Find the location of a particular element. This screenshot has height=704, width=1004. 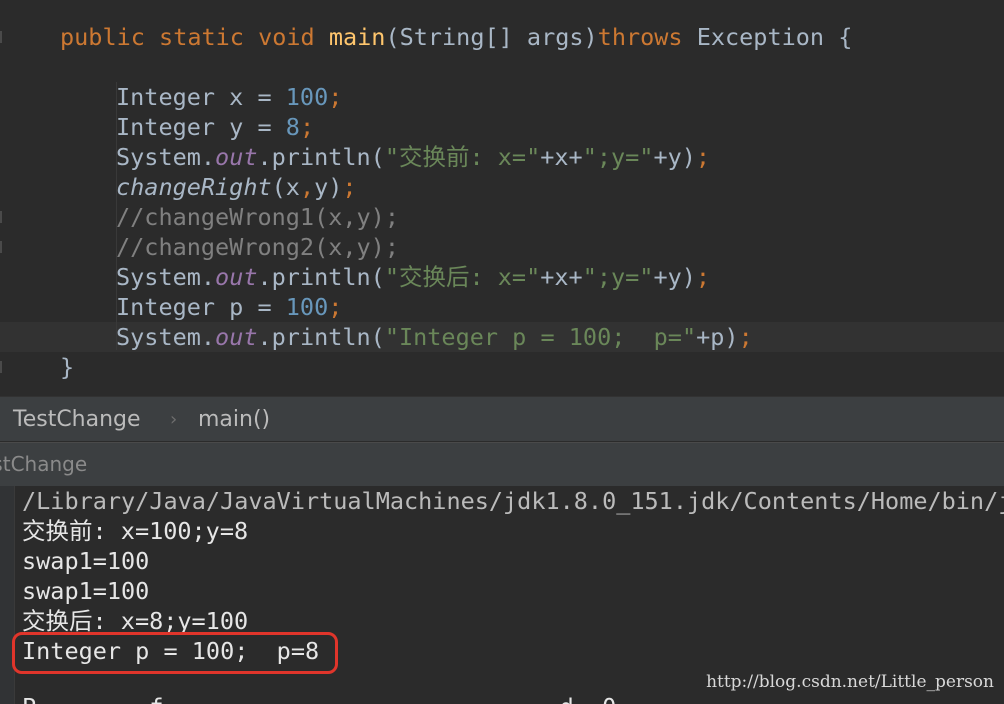

code-token: "交换后: x=" is located at coordinates (462, 277).